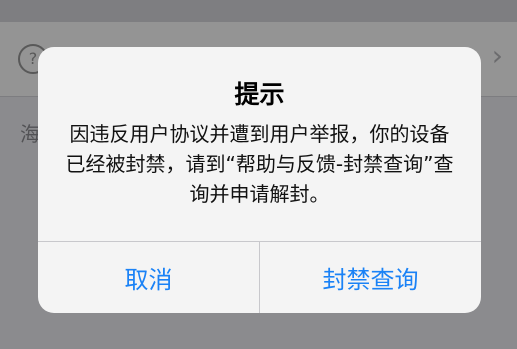 This screenshot has width=517, height=349. What do you see at coordinates (370, 277) in the screenshot?
I see `ban-query-button: 封禁查询` at bounding box center [370, 277].